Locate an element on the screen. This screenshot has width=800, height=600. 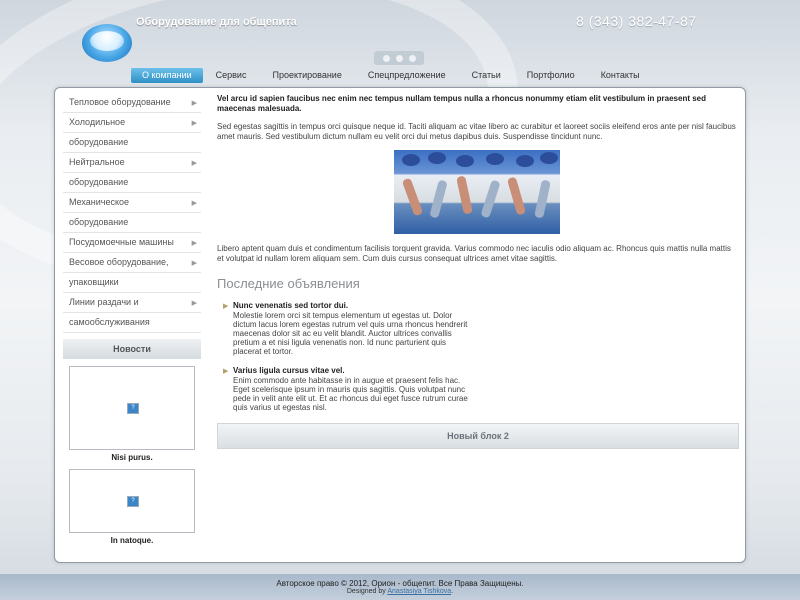
nav-item-service: Сервис is located at coordinates (231, 75).